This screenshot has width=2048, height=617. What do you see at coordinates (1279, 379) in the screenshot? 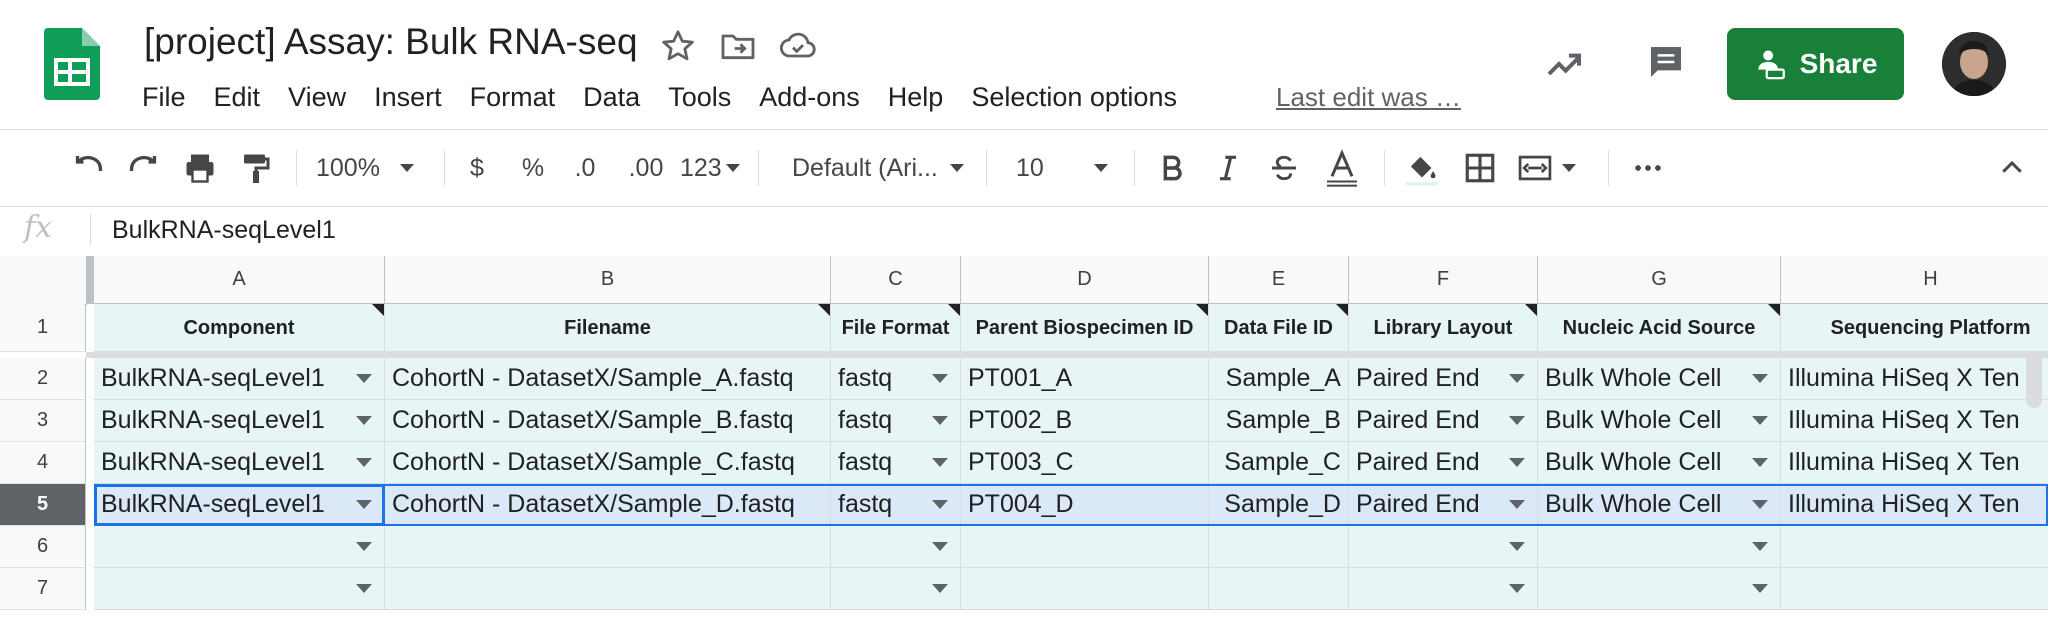
I see `grid-cell: Sample_A` at bounding box center [1279, 379].